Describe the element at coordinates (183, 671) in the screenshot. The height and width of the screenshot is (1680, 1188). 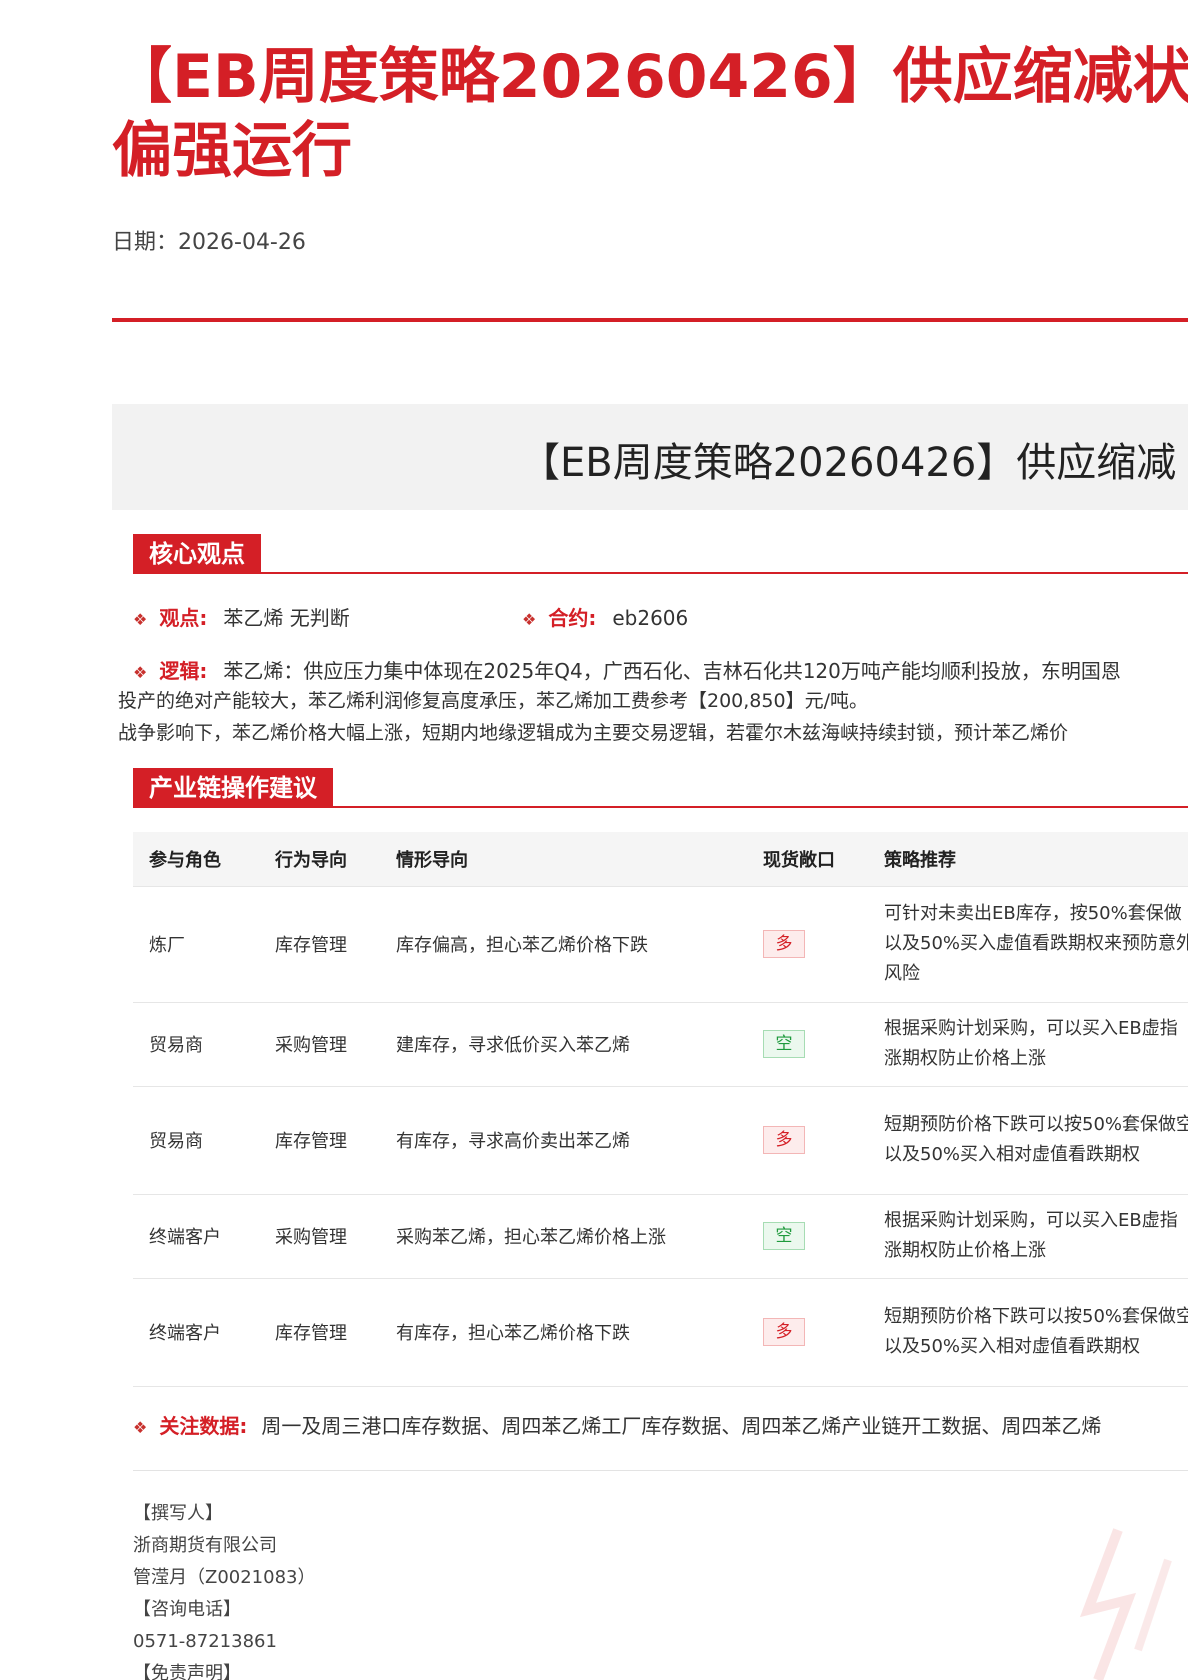
I see `logic-label: 逻辑:` at that location.